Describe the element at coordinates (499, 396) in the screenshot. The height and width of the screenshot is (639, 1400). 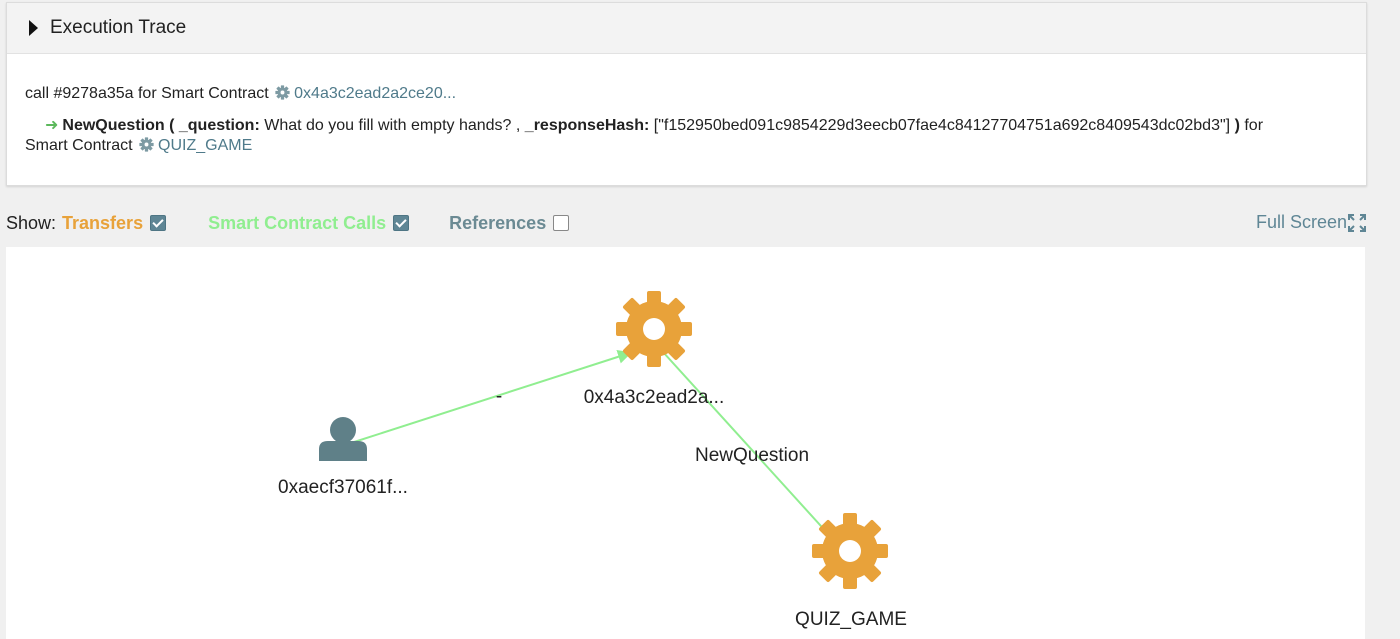
I see `edge-label-transfer: -` at that location.